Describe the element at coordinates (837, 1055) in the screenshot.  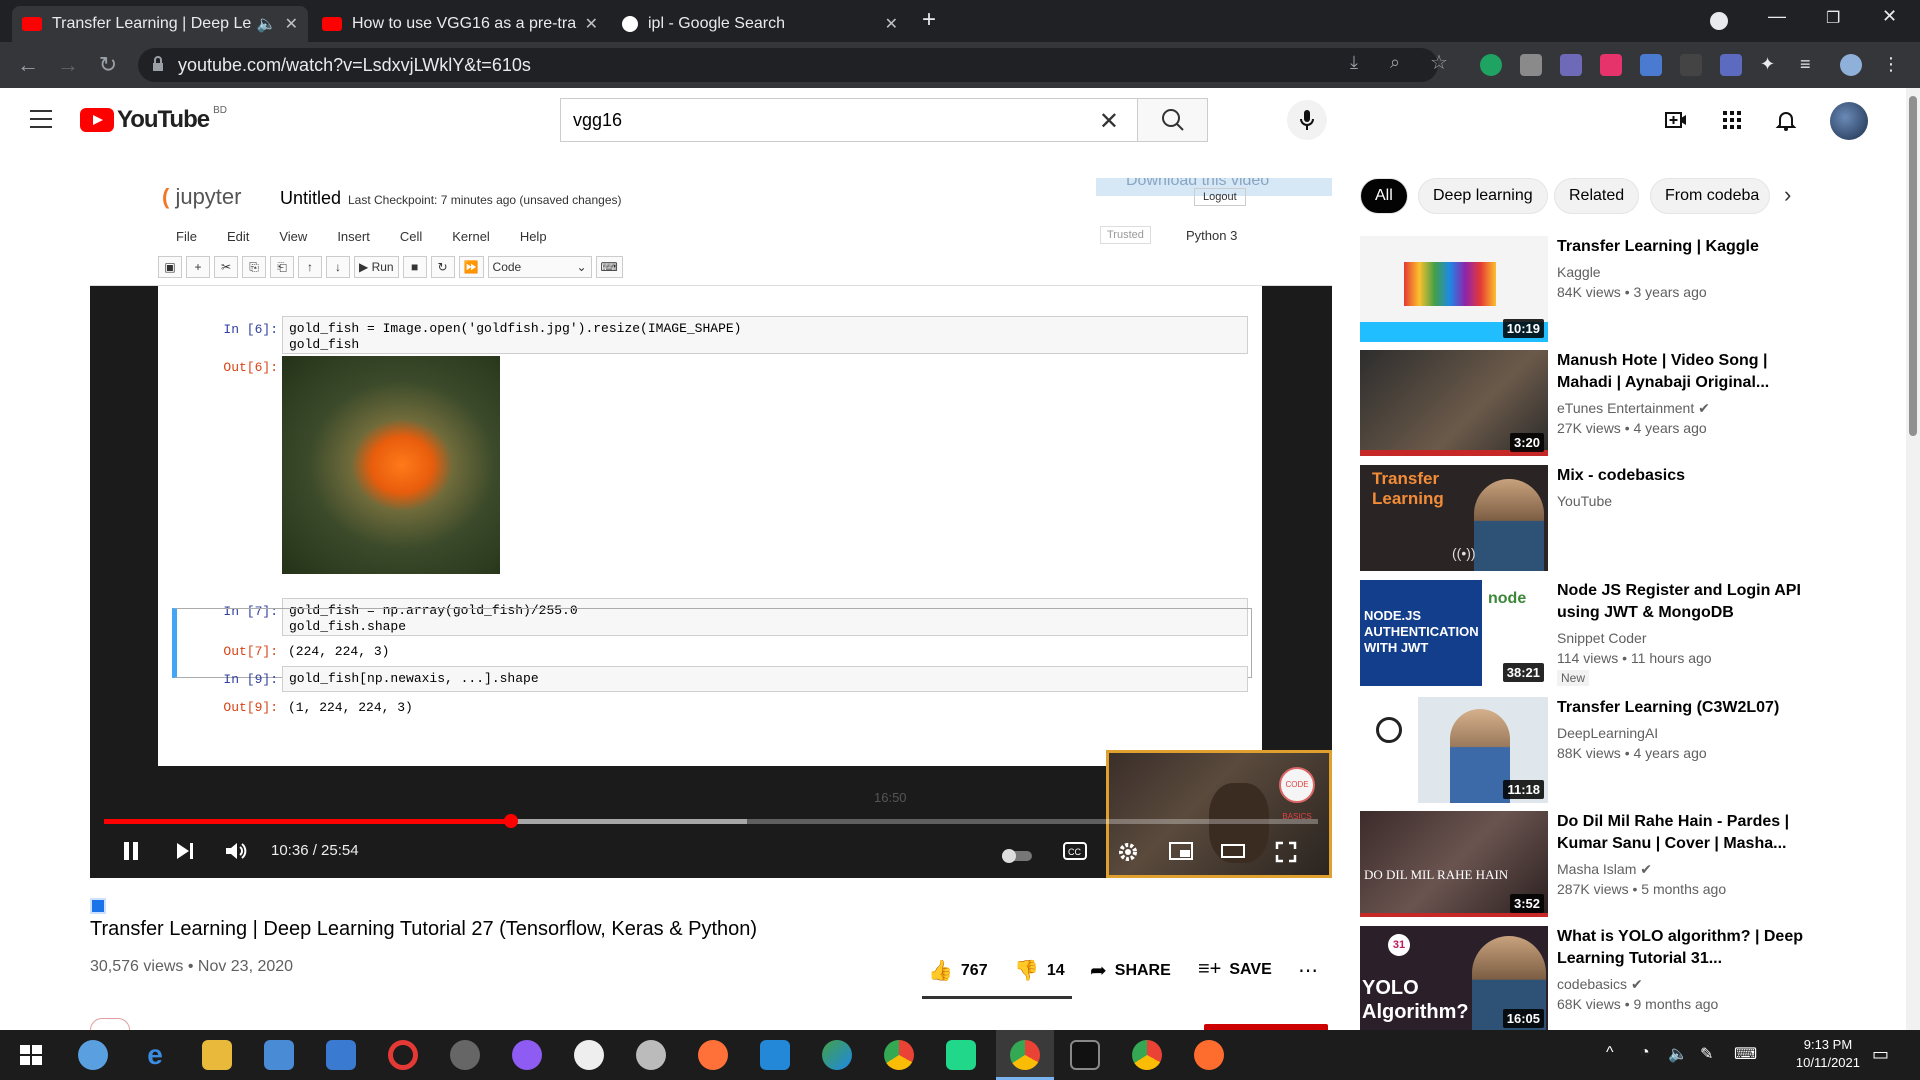
I see `edge-icon` at that location.